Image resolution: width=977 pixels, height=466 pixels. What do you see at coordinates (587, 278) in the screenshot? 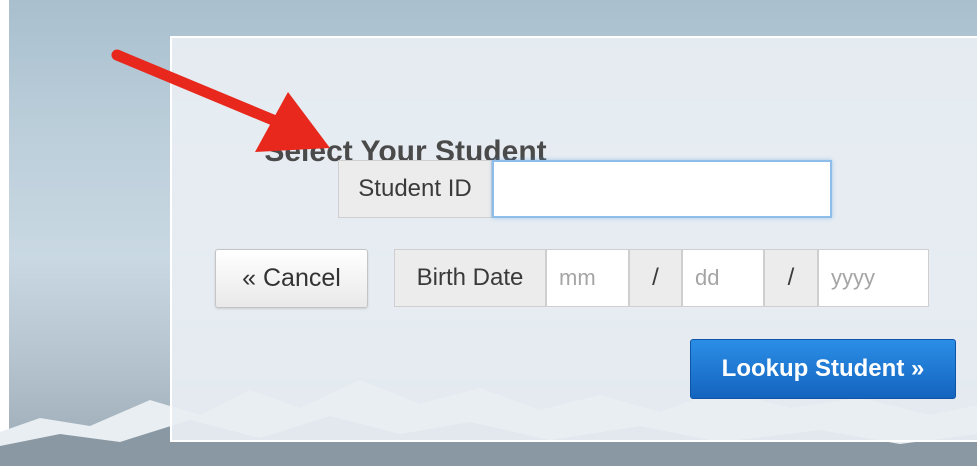
I see `birth-month-input: mm` at bounding box center [587, 278].